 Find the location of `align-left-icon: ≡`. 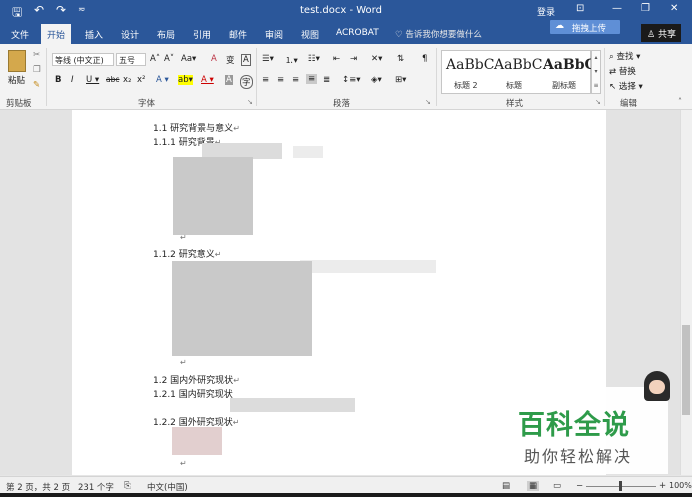

align-left-icon: ≡ is located at coordinates (265, 80).